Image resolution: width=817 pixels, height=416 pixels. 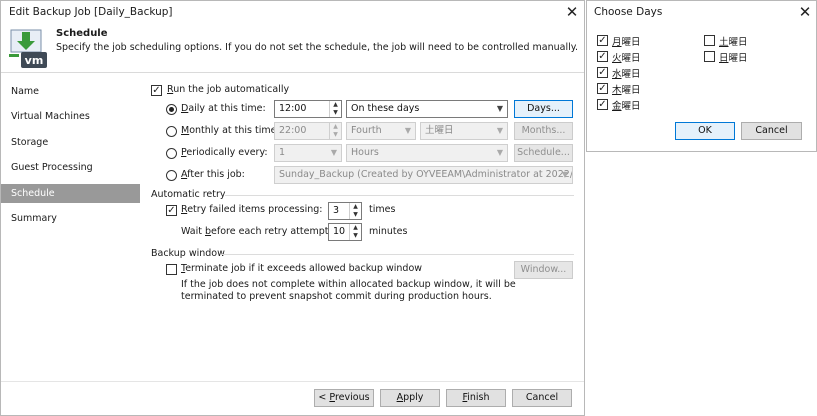 I want to click on retry-count-spinner: ▲ ▼, so click(x=355, y=211).